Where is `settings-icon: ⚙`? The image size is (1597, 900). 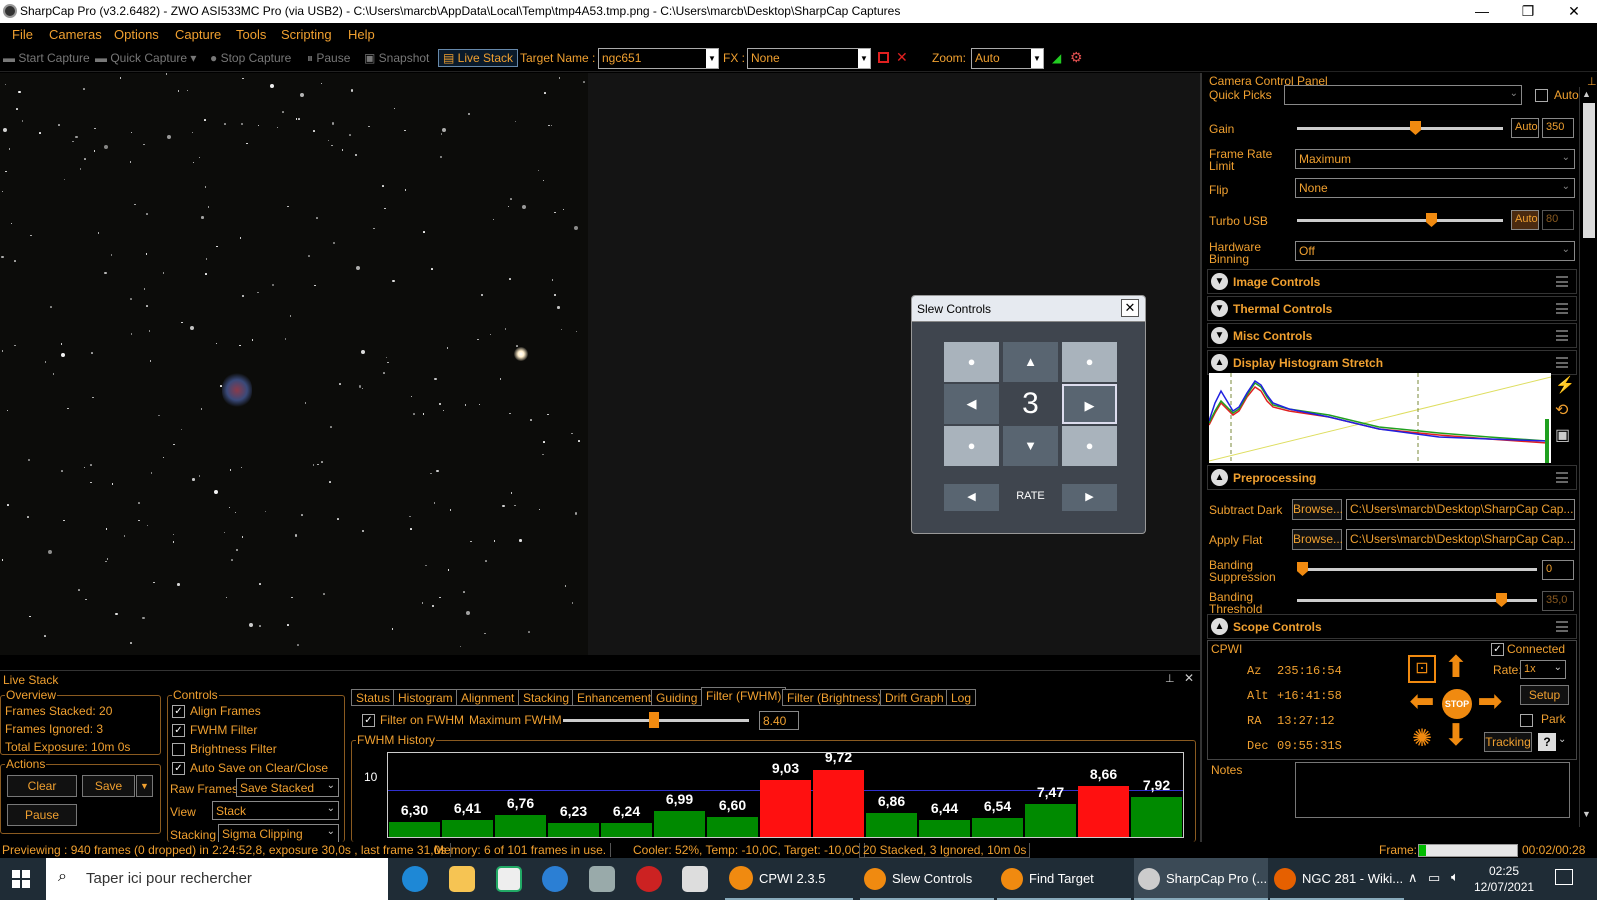 settings-icon: ⚙ is located at coordinates (1076, 57).